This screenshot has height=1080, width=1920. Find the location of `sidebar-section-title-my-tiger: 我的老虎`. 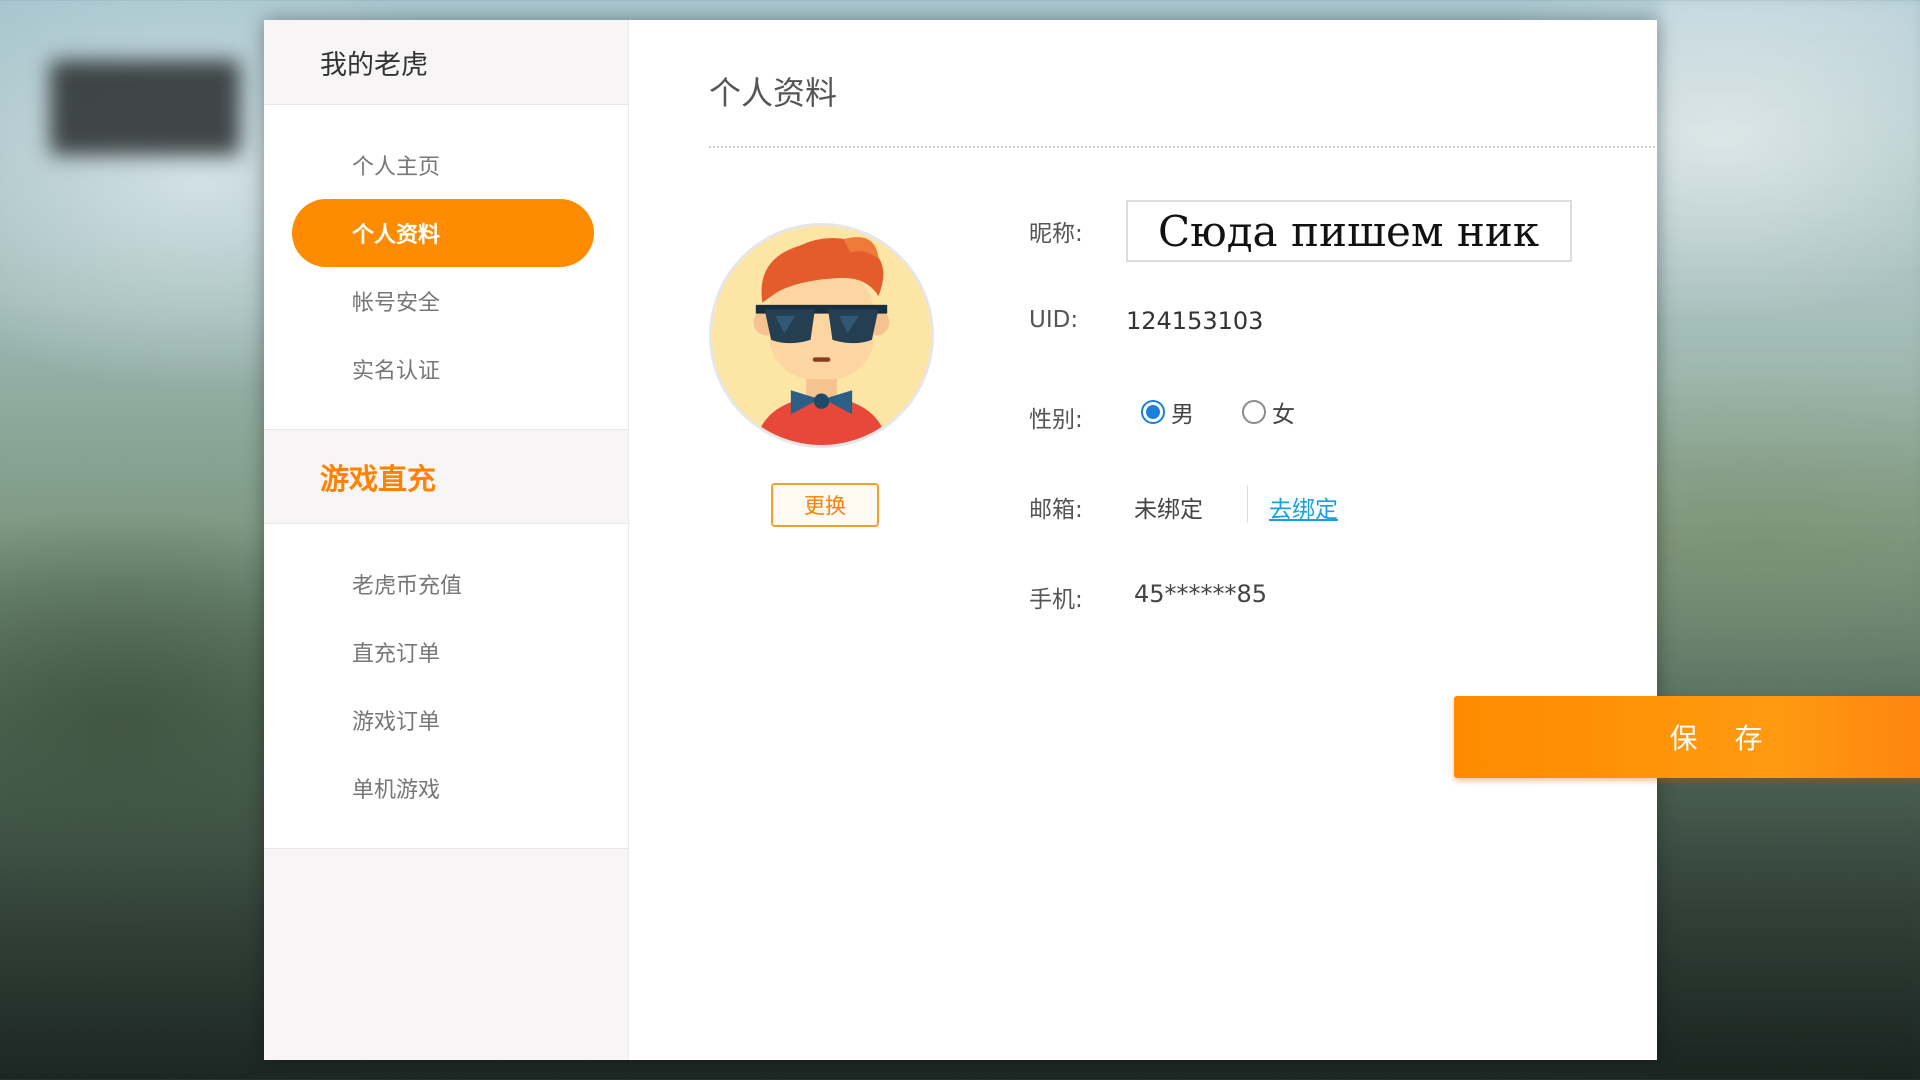

sidebar-section-title-my-tiger: 我的老虎 is located at coordinates (446, 62).